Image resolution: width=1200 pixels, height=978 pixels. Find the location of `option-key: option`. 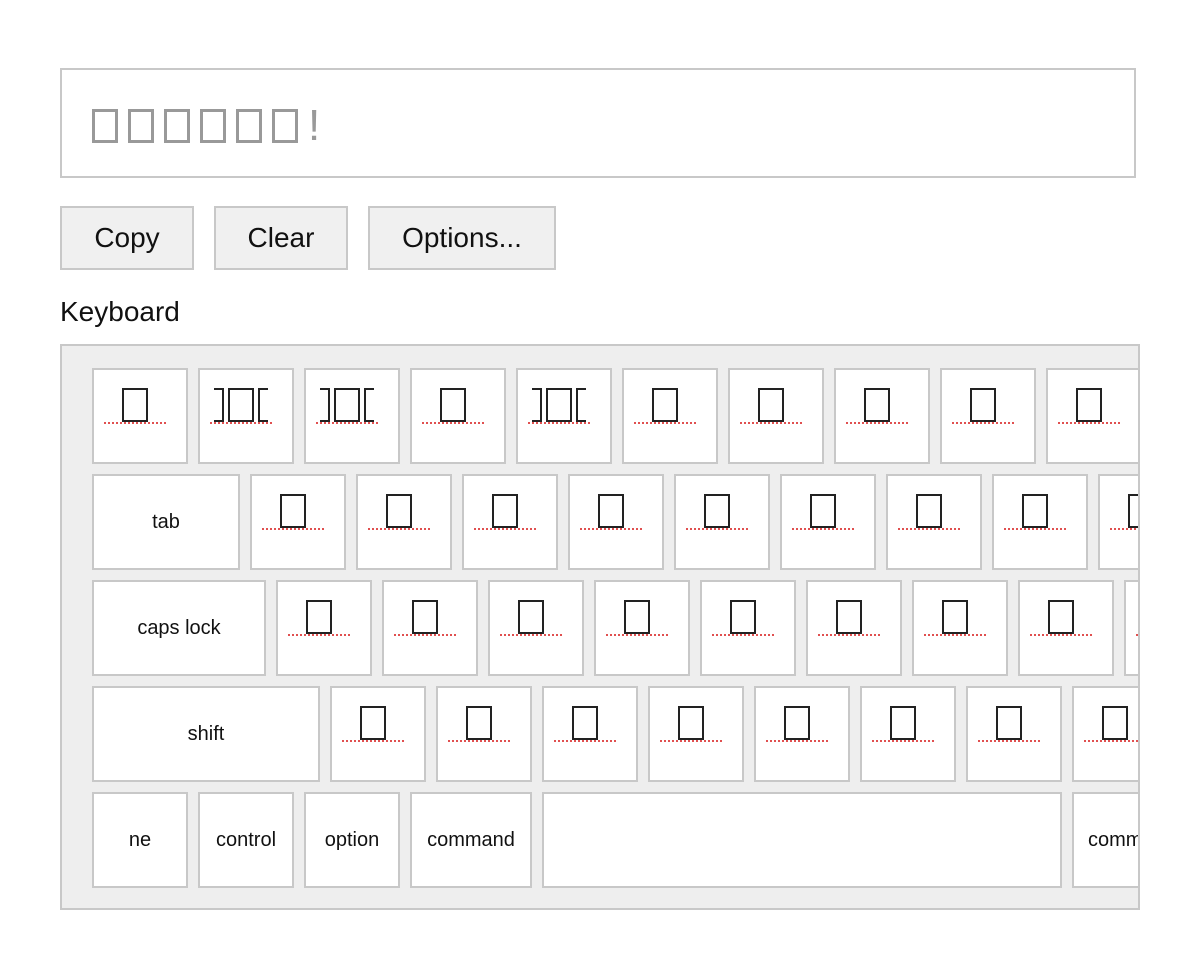

option-key: option is located at coordinates (352, 840).